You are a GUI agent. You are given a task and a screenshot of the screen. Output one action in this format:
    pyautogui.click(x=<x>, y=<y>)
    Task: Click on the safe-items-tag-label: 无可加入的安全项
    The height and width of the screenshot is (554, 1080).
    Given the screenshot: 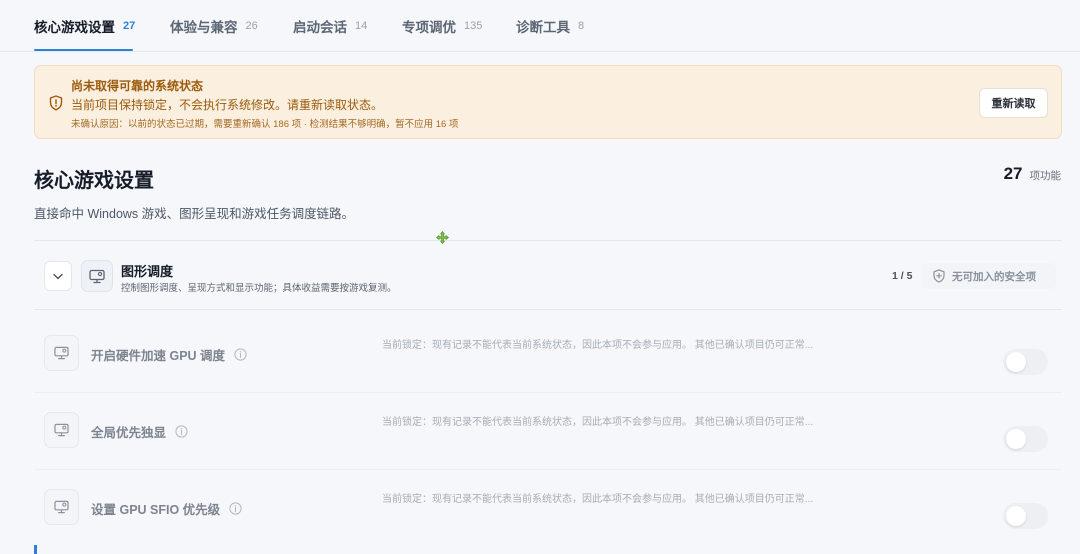 What is the action you would take?
    pyautogui.click(x=994, y=276)
    